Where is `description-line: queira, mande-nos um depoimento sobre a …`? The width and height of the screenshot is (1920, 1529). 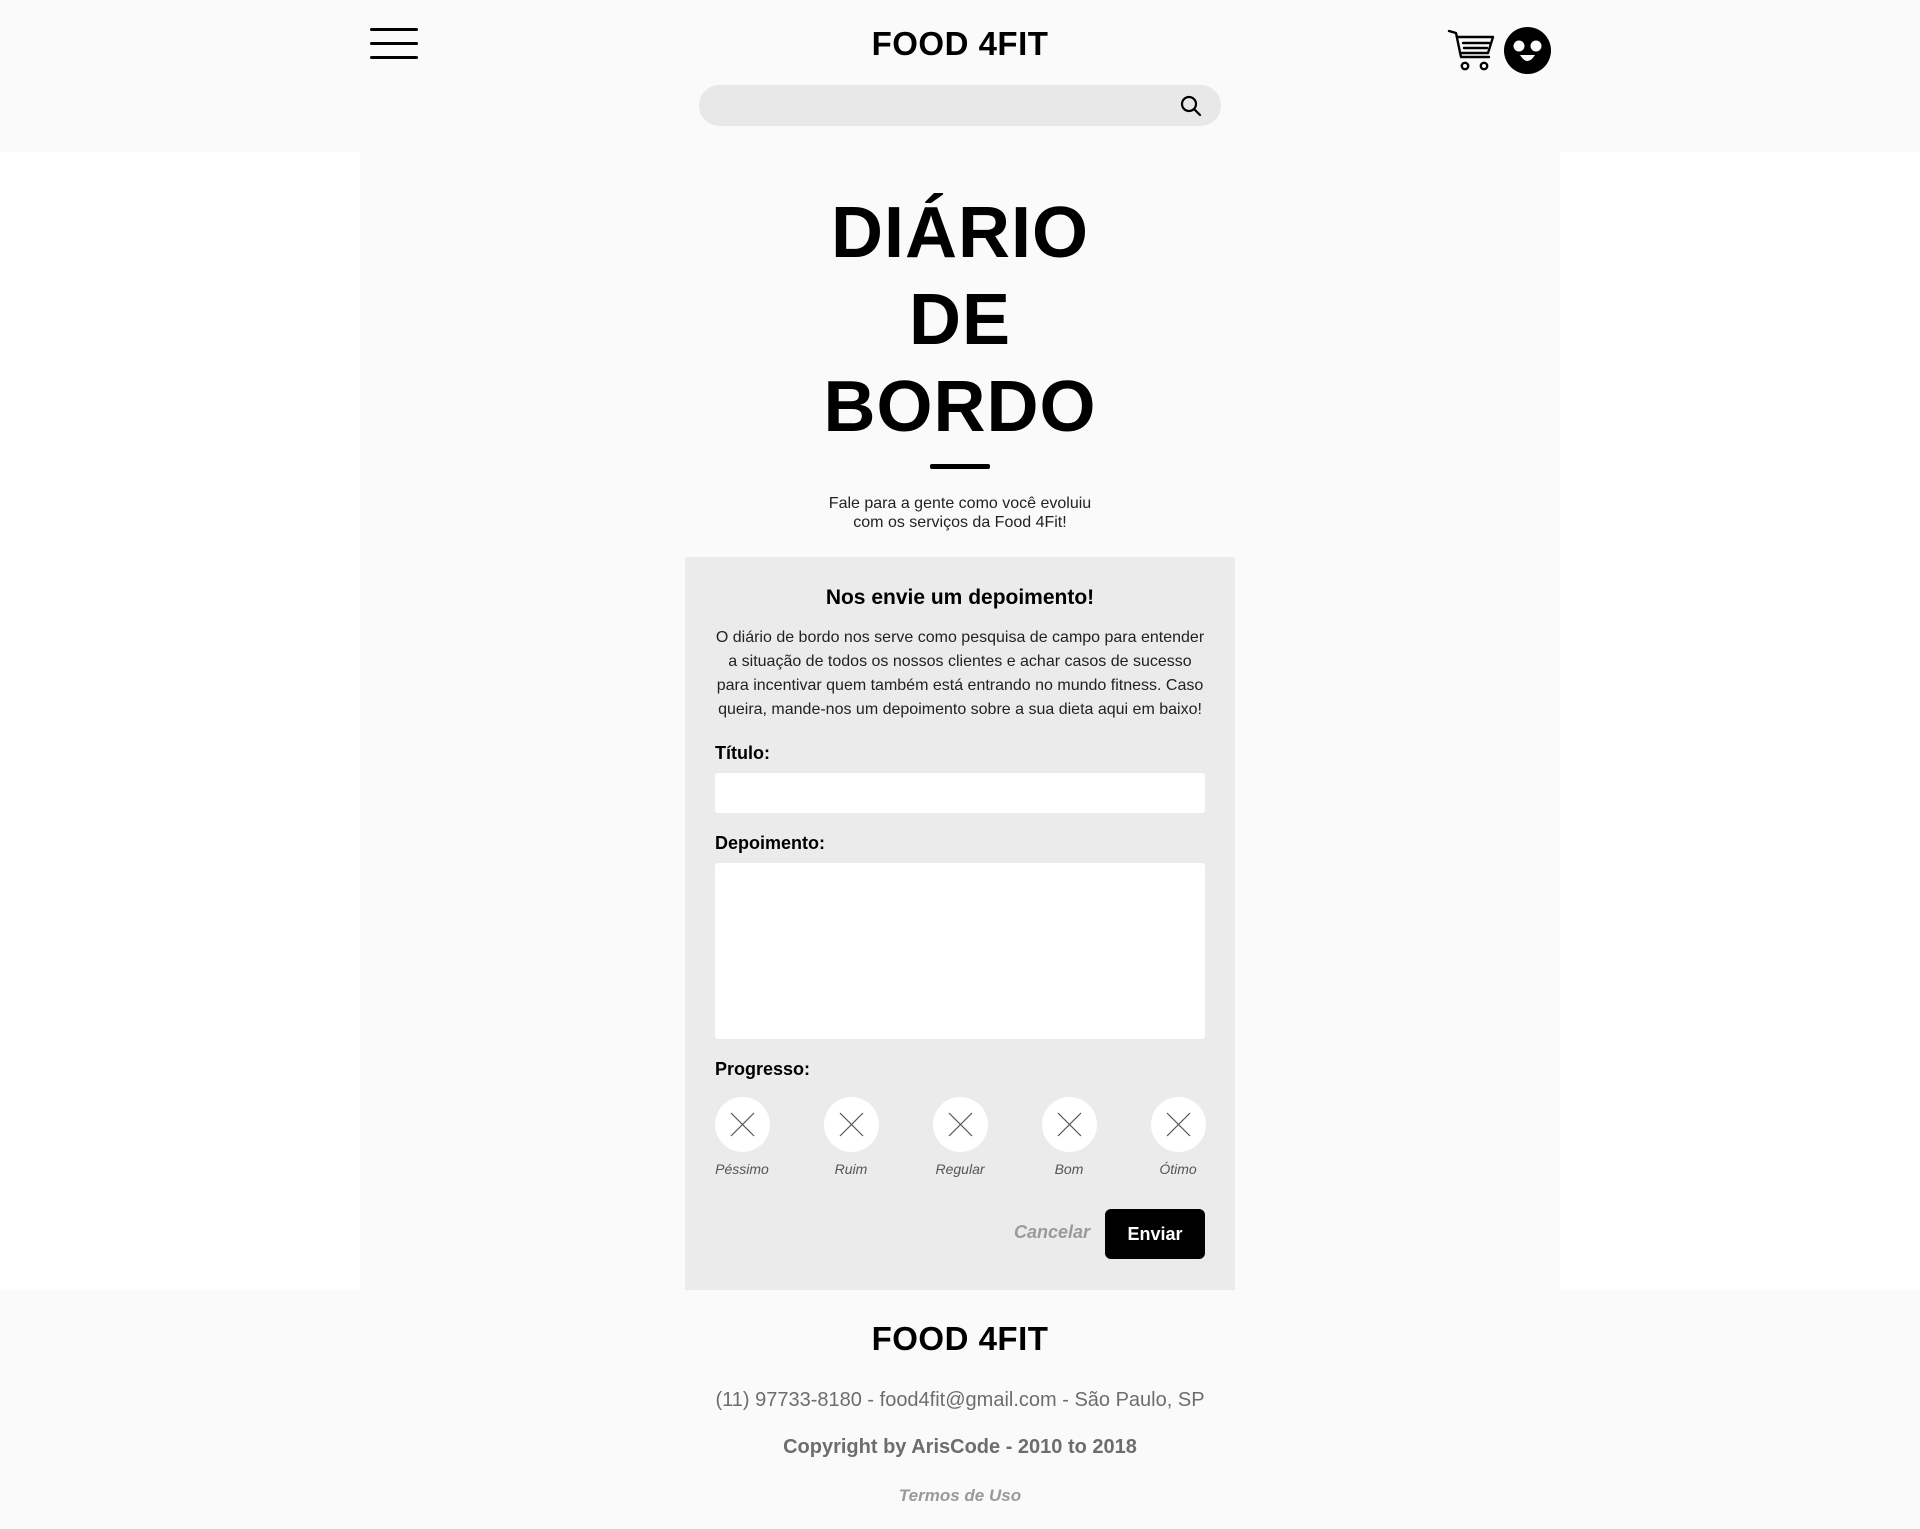
description-line: queira, mande-nos um depoimento sobre a … is located at coordinates (960, 709).